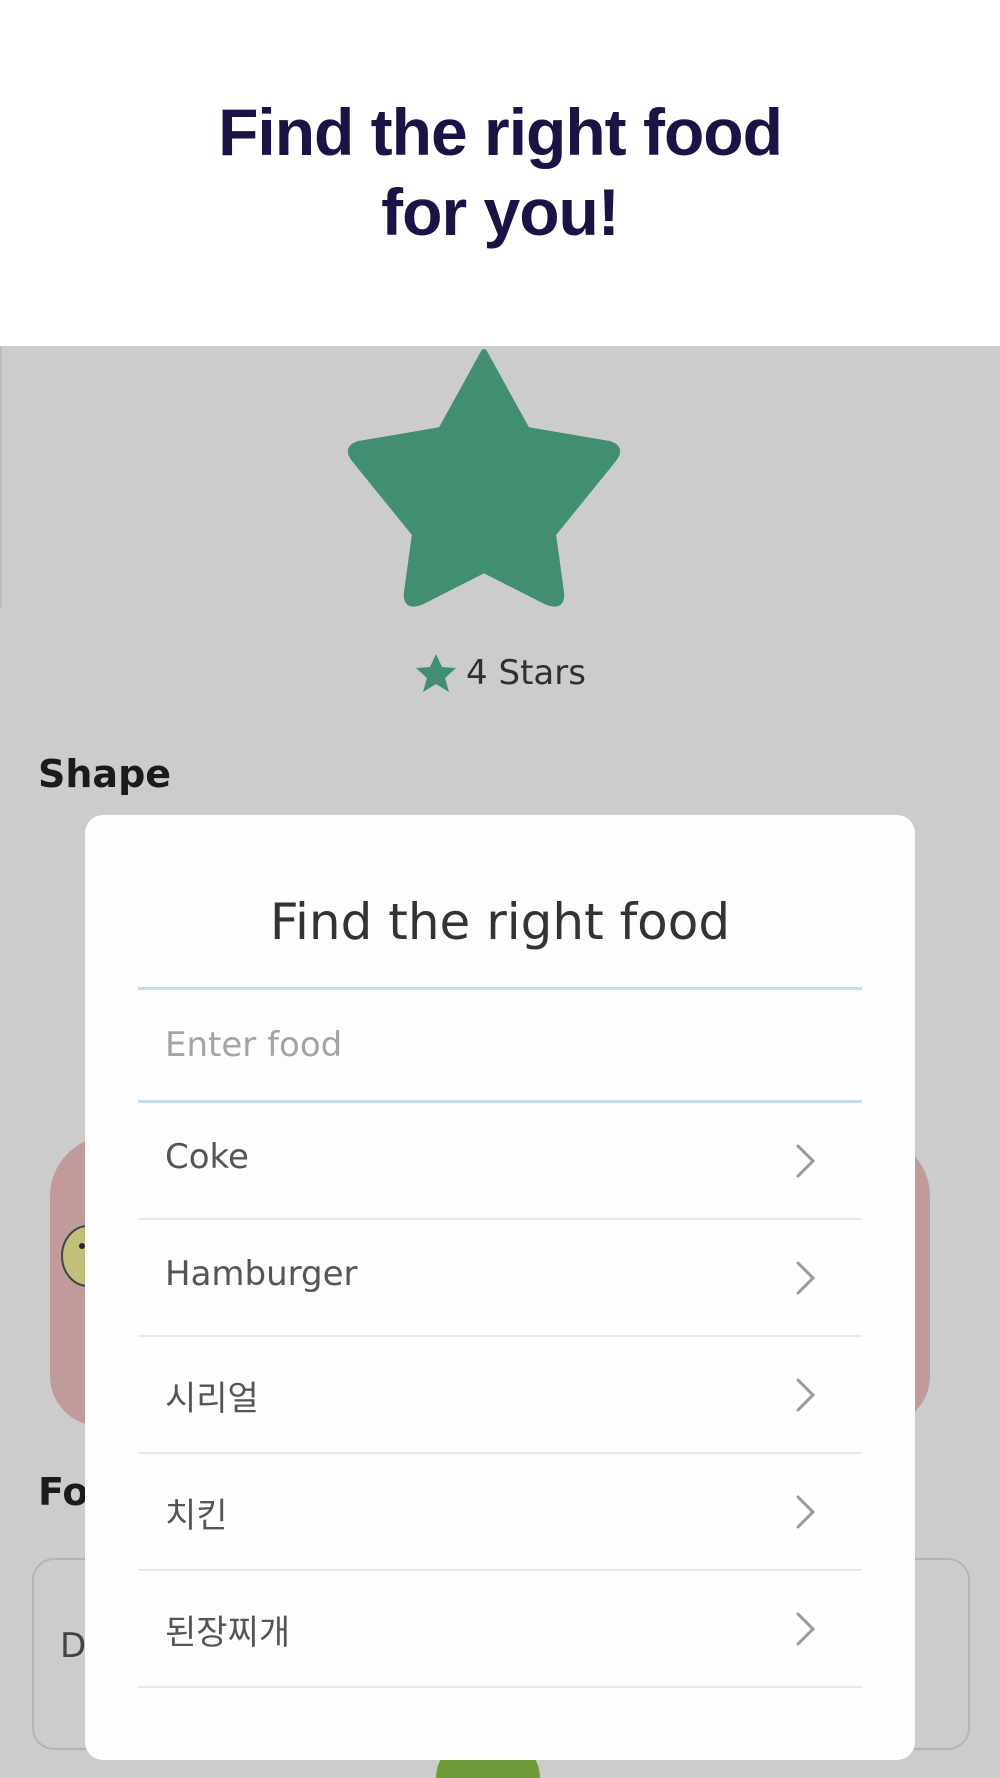 The width and height of the screenshot is (1000, 1778). I want to click on edge-divider, so click(1, 477).